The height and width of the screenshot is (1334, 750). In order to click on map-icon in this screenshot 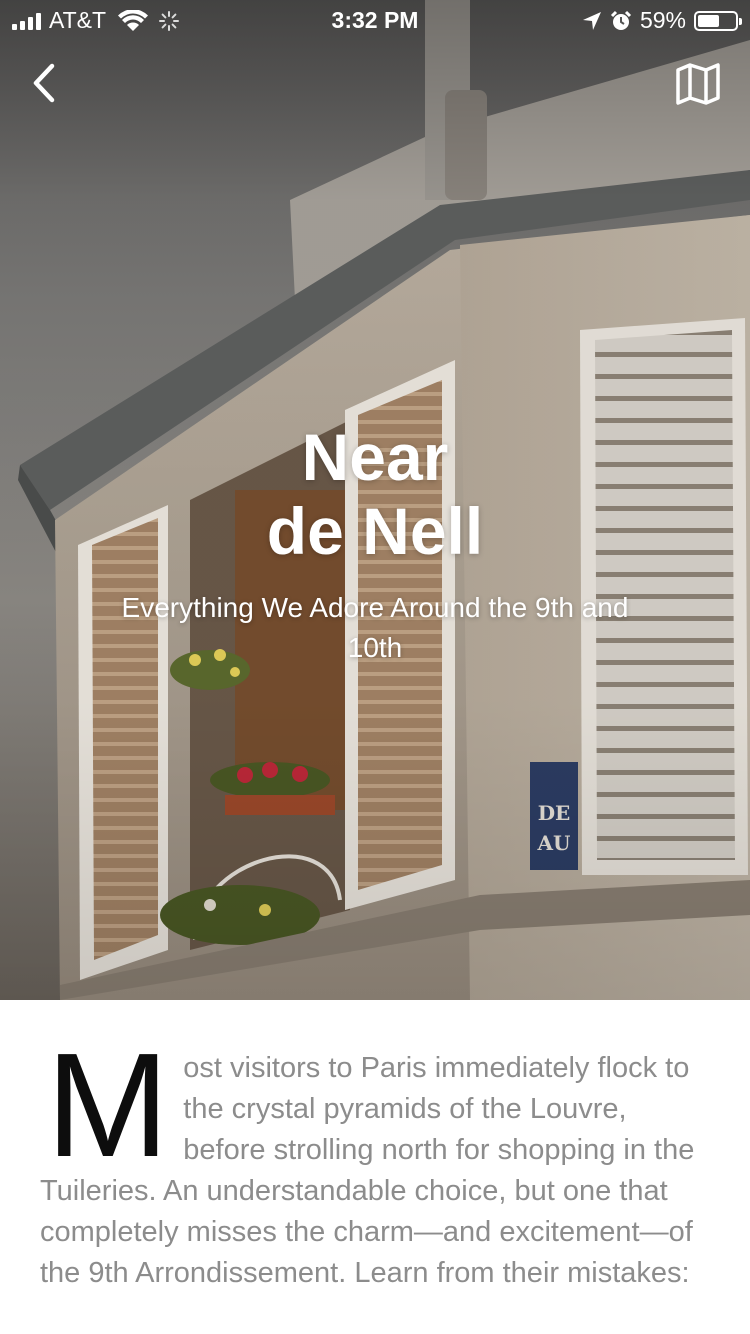, I will do `click(698, 84)`.